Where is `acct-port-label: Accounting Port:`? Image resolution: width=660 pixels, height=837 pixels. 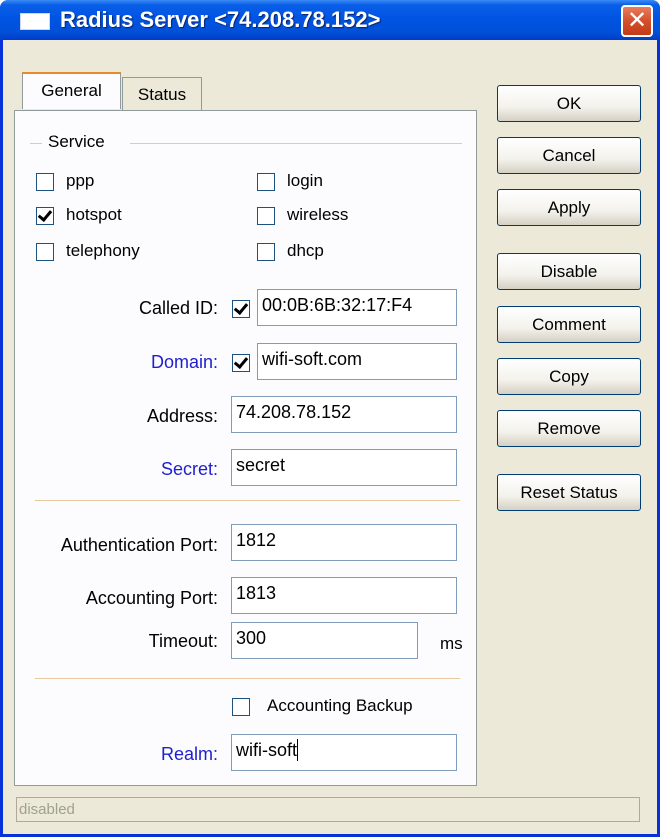 acct-port-label: Accounting Port: is located at coordinates (151, 598).